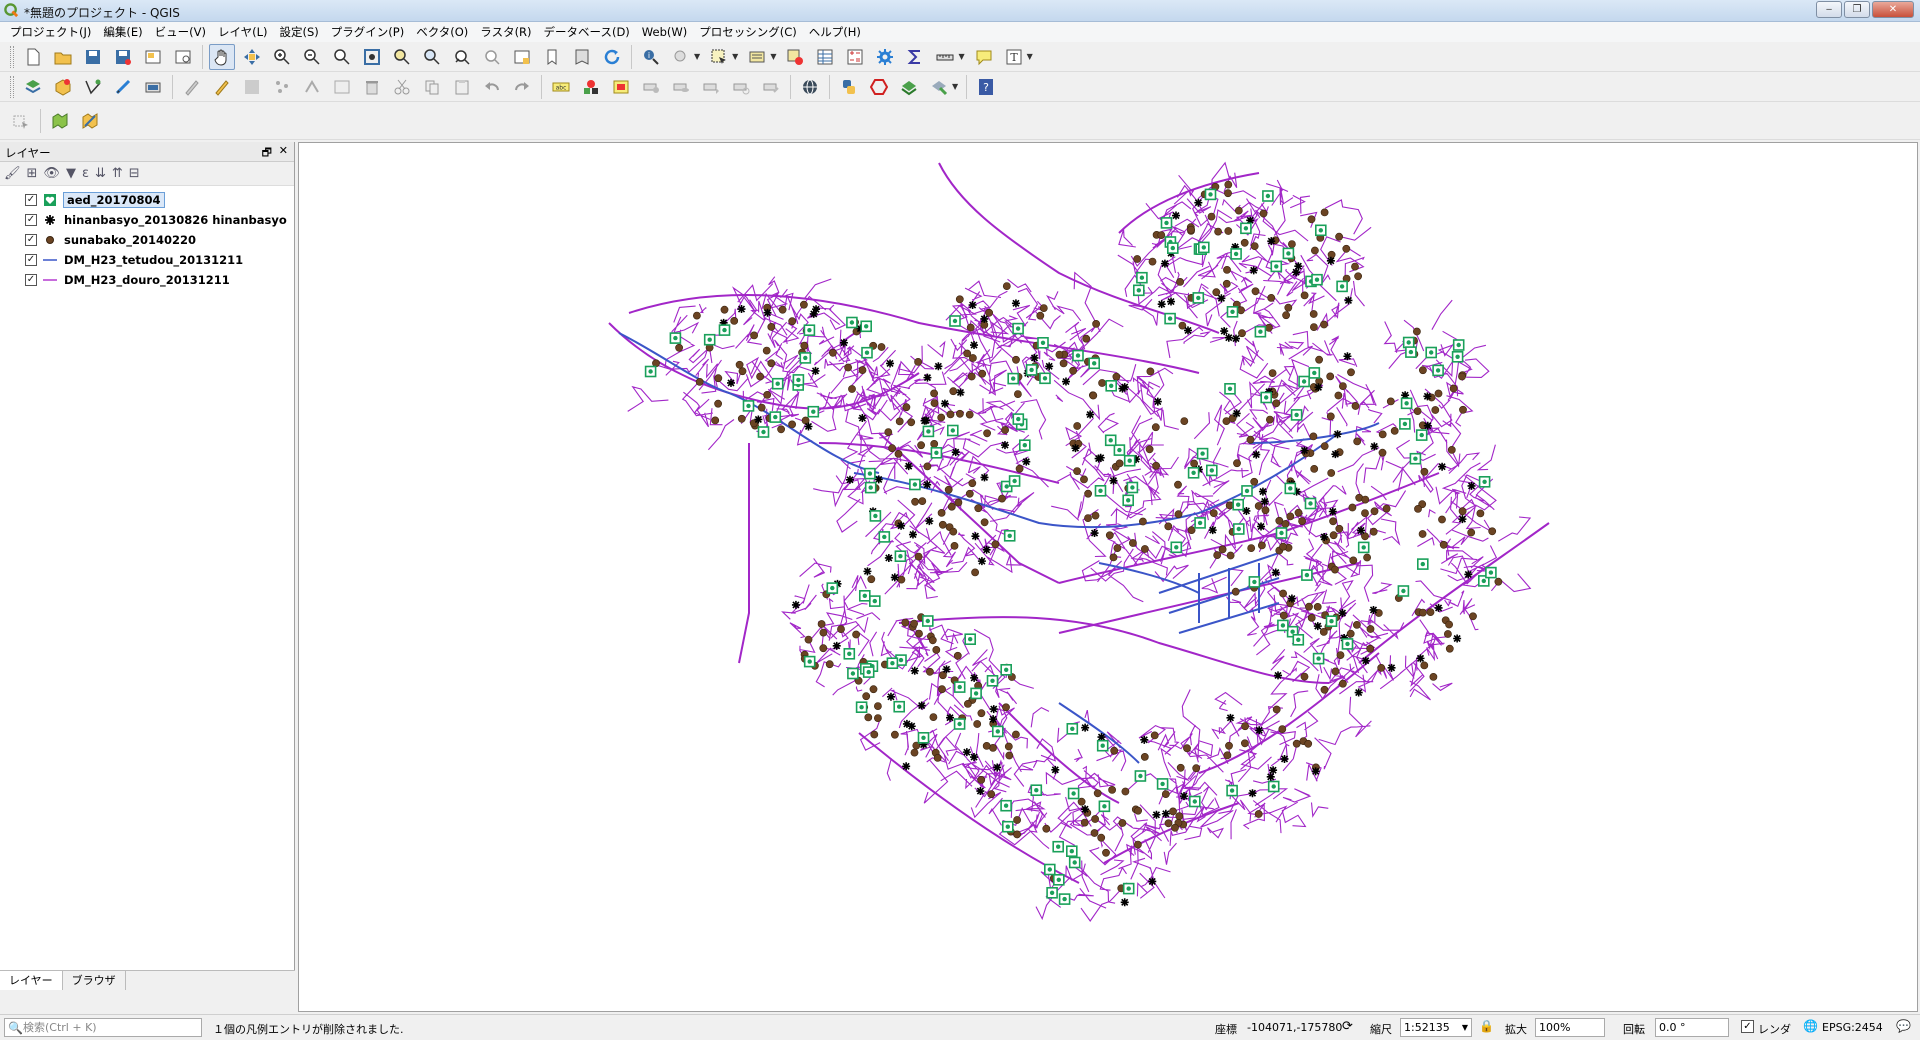 This screenshot has height=1040, width=1920. I want to click on menu-settings: 設定(S), so click(299, 32).